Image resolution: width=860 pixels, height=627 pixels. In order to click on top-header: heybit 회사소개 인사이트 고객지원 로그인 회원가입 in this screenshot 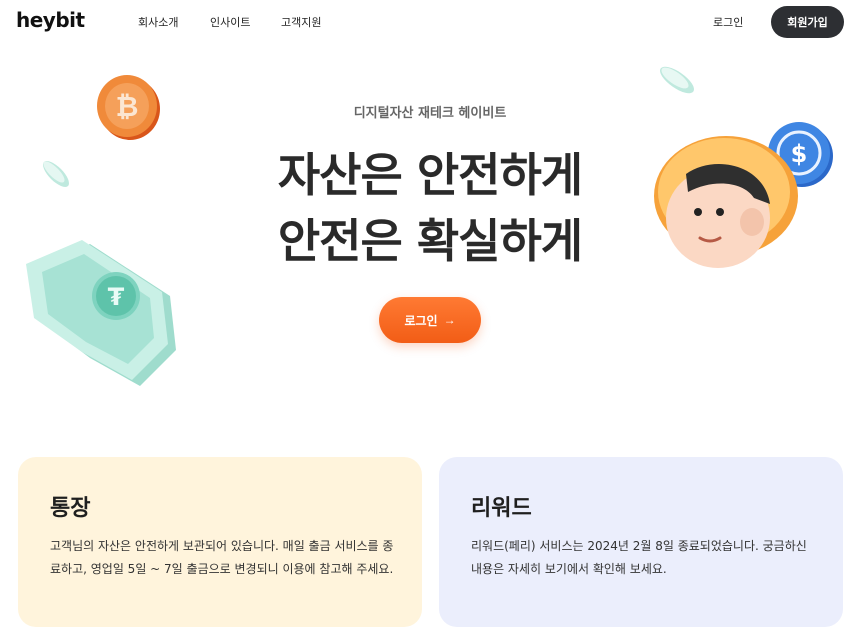, I will do `click(430, 22)`.